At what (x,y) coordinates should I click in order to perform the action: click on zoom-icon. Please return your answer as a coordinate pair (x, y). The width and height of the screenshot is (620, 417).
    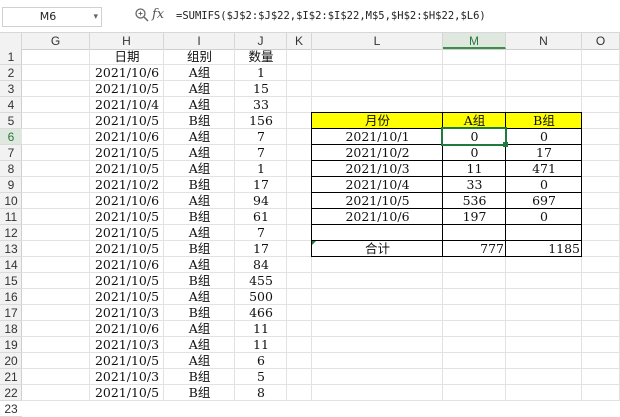
    Looking at the image, I should click on (142, 15).